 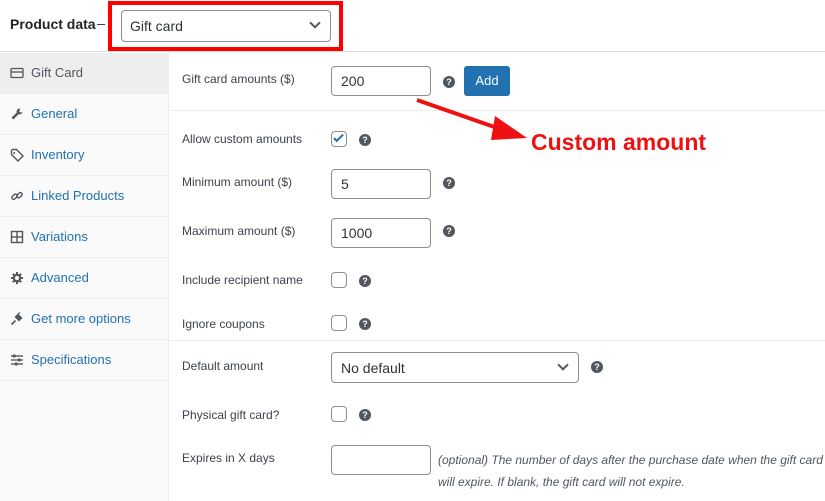 What do you see at coordinates (81, 318) in the screenshot?
I see `tab-label: Get more options` at bounding box center [81, 318].